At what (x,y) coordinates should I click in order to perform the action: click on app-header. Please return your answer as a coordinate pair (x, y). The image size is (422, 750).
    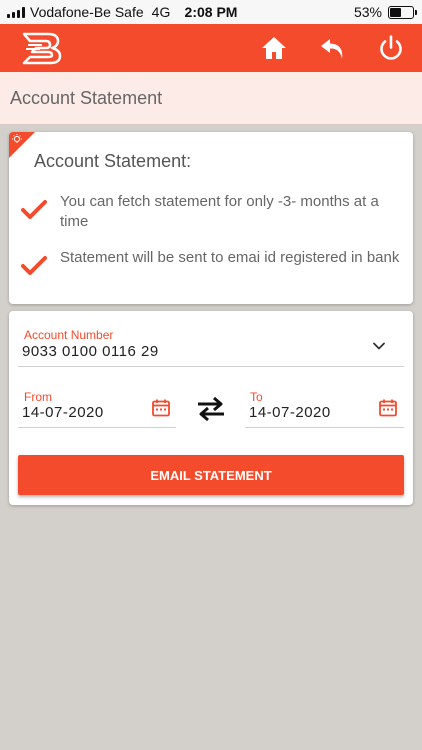
    Looking at the image, I should click on (211, 48).